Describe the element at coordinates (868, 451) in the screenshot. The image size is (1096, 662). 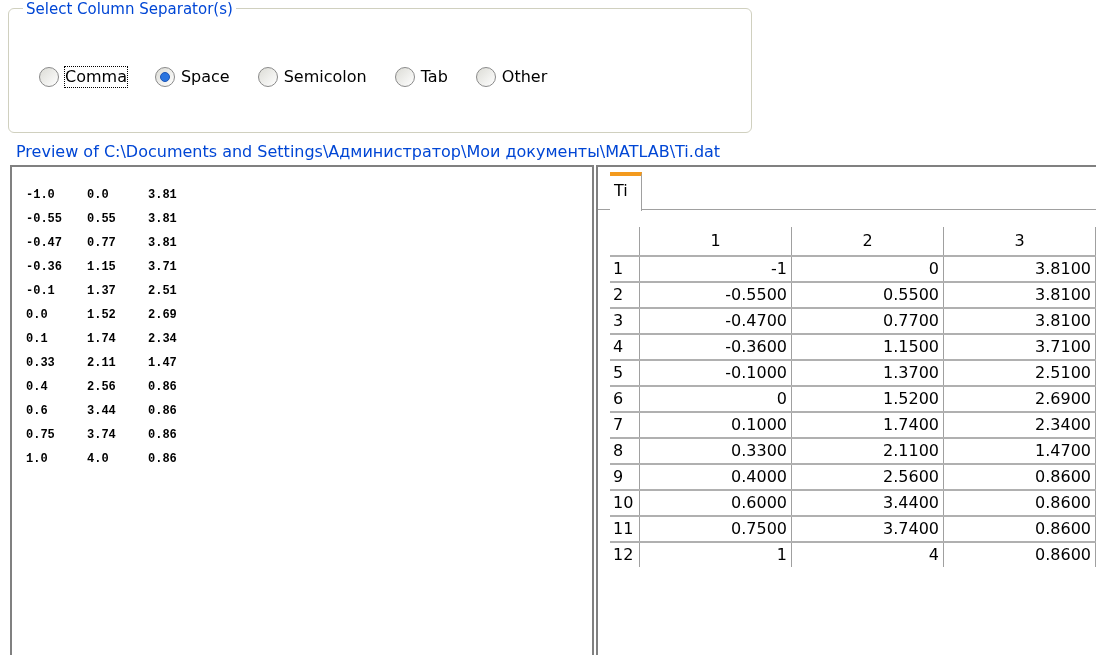
I see `table-cell: 2.1100` at that location.